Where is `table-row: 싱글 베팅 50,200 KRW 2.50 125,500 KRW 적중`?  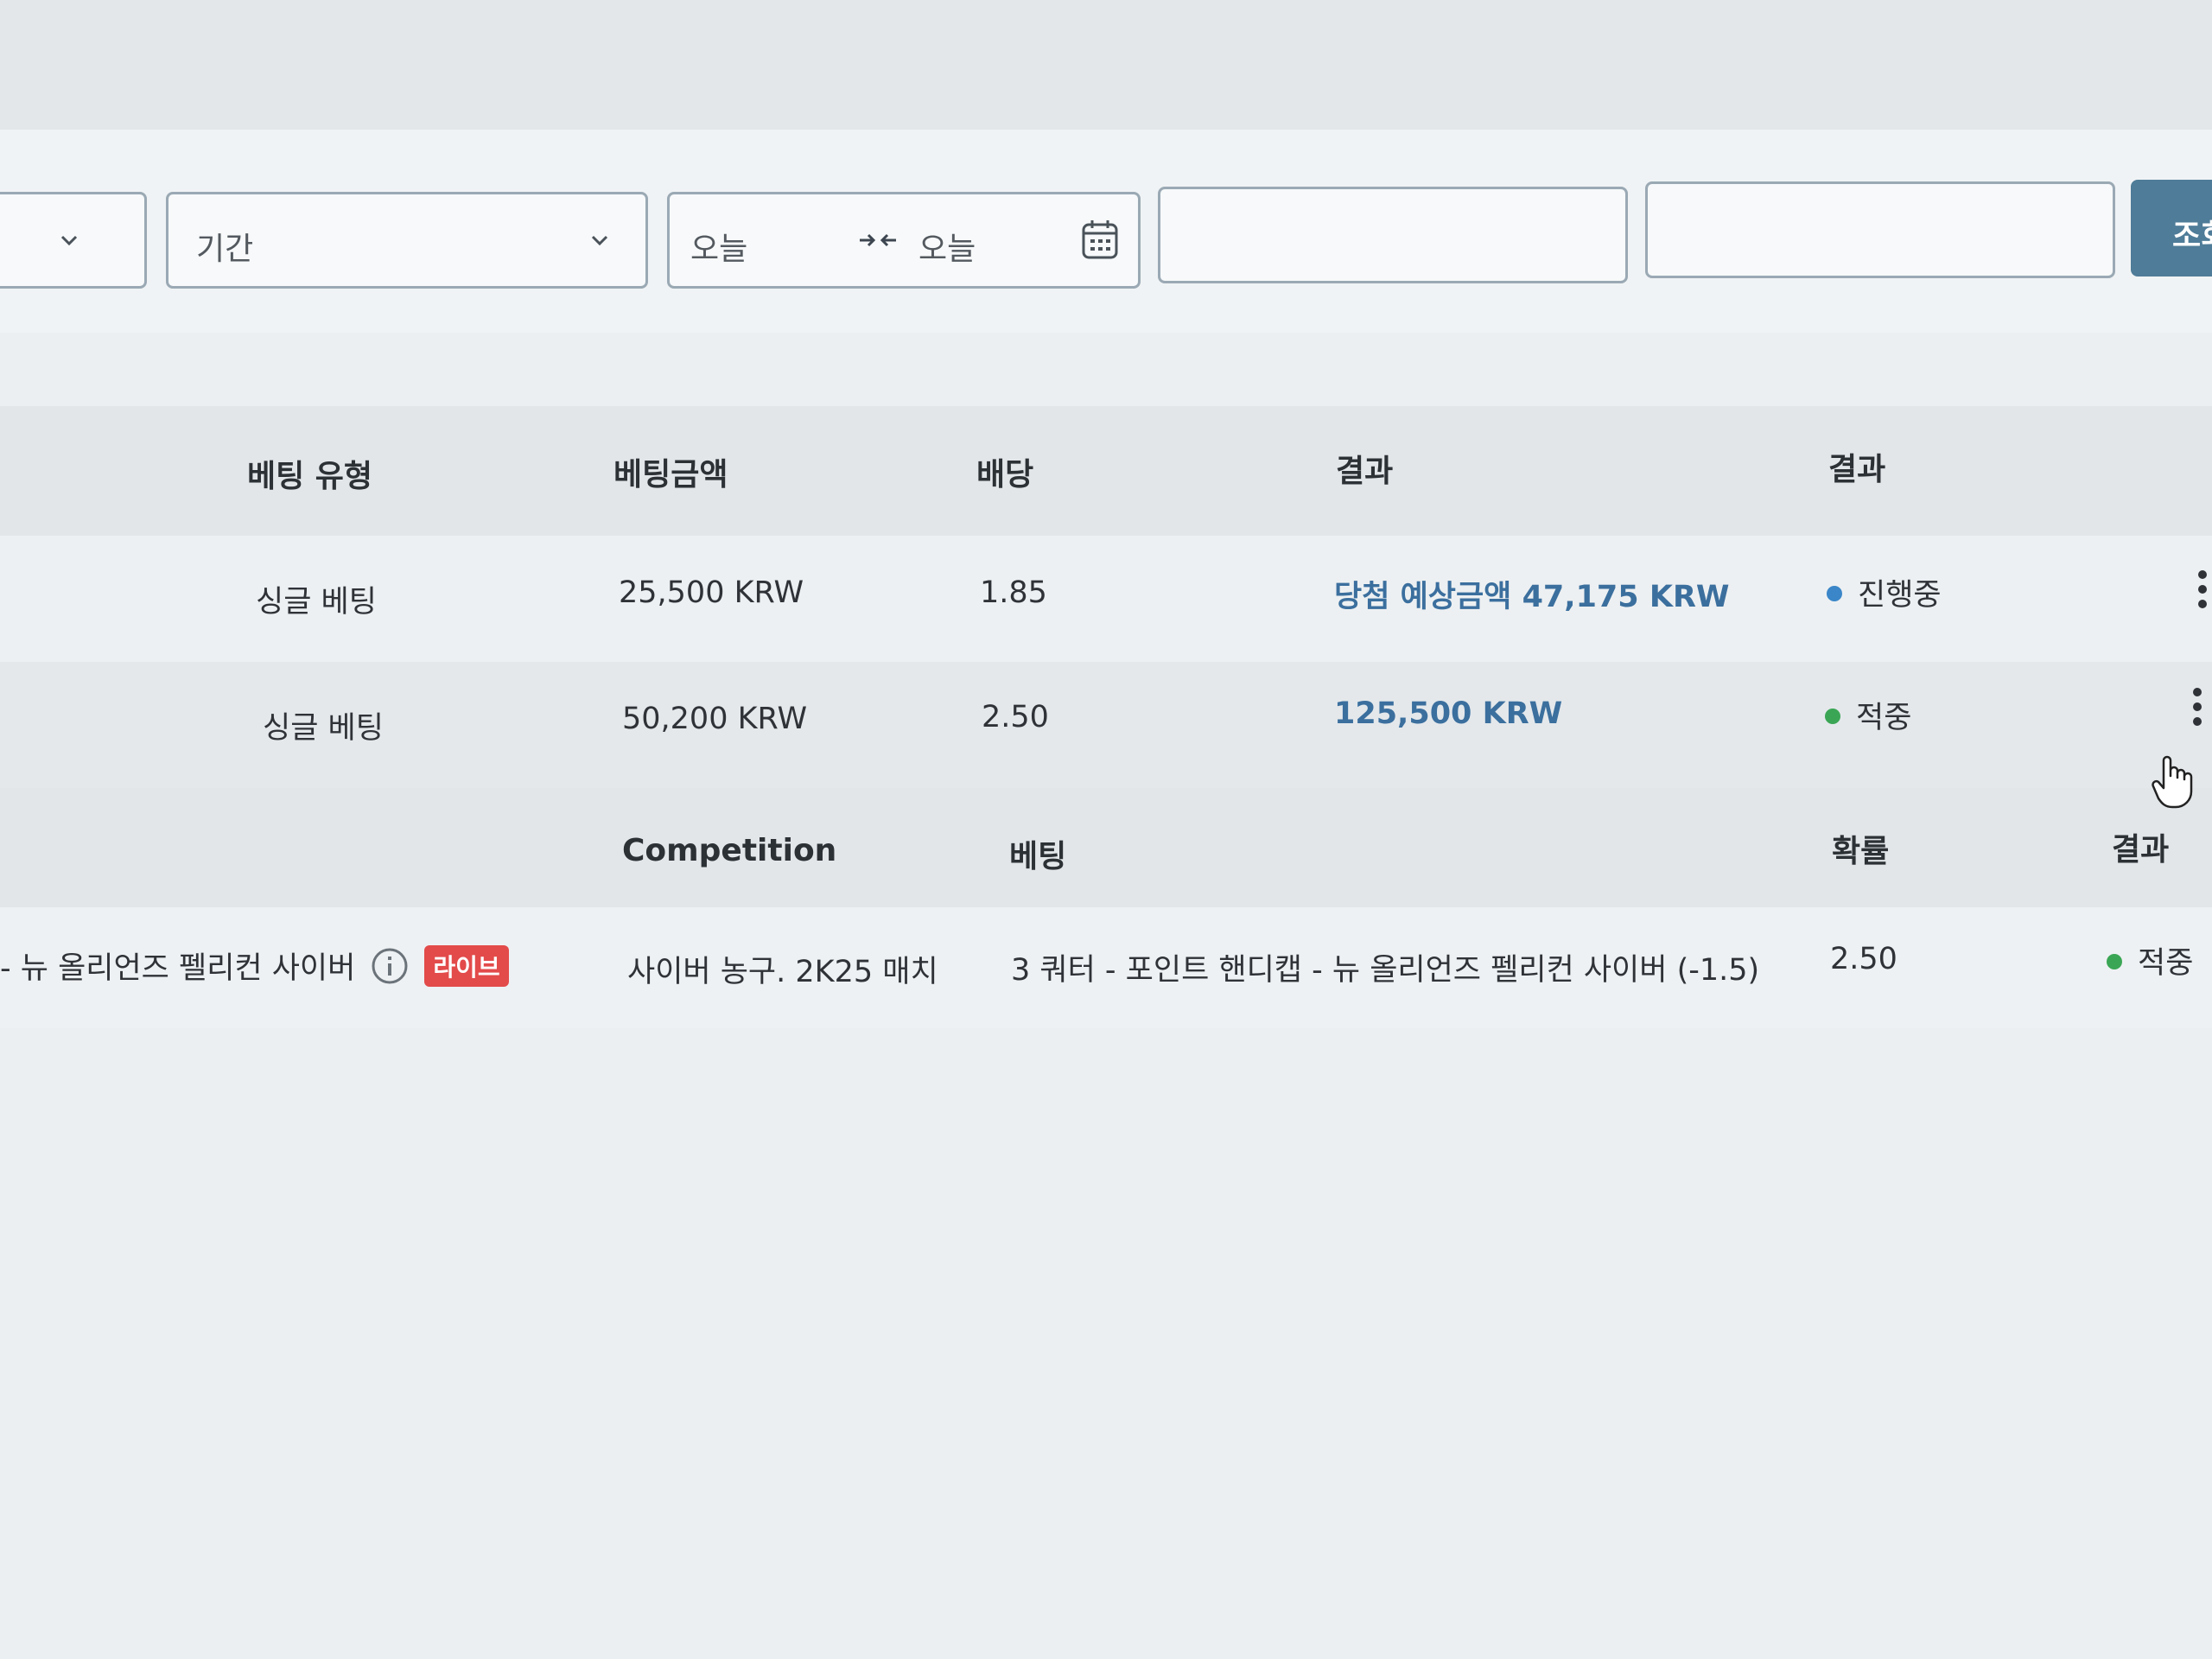 table-row: 싱글 베팅 50,200 KRW 2.50 125,500 KRW 적중 is located at coordinates (1106, 725).